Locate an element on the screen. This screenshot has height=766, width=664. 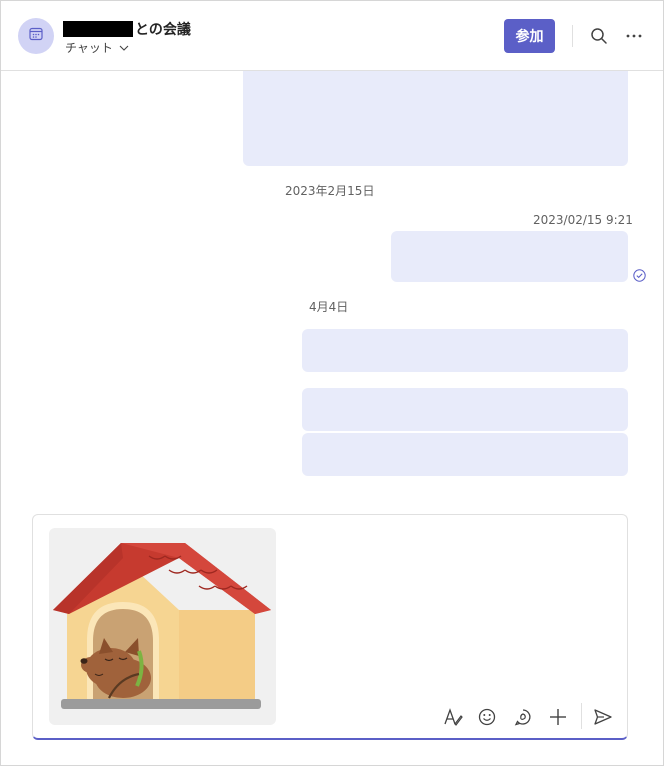
meeting-avatar is located at coordinates (36, 36).